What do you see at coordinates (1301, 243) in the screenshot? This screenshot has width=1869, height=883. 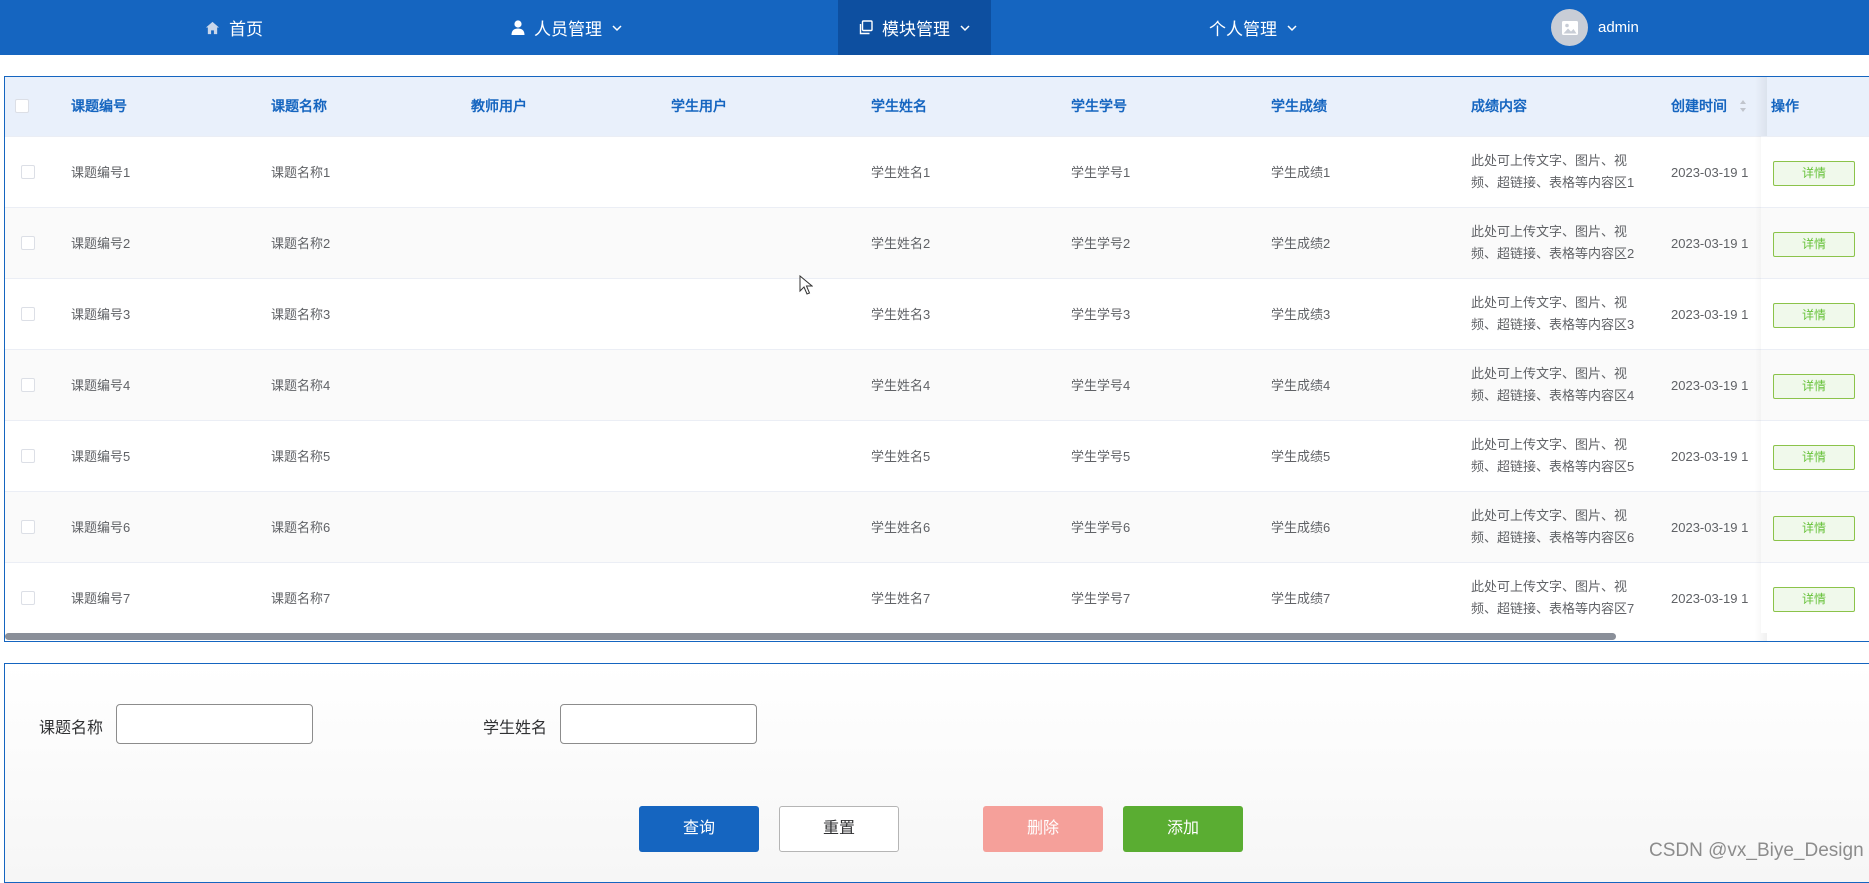 I see `cell-score: 学生成绩2` at bounding box center [1301, 243].